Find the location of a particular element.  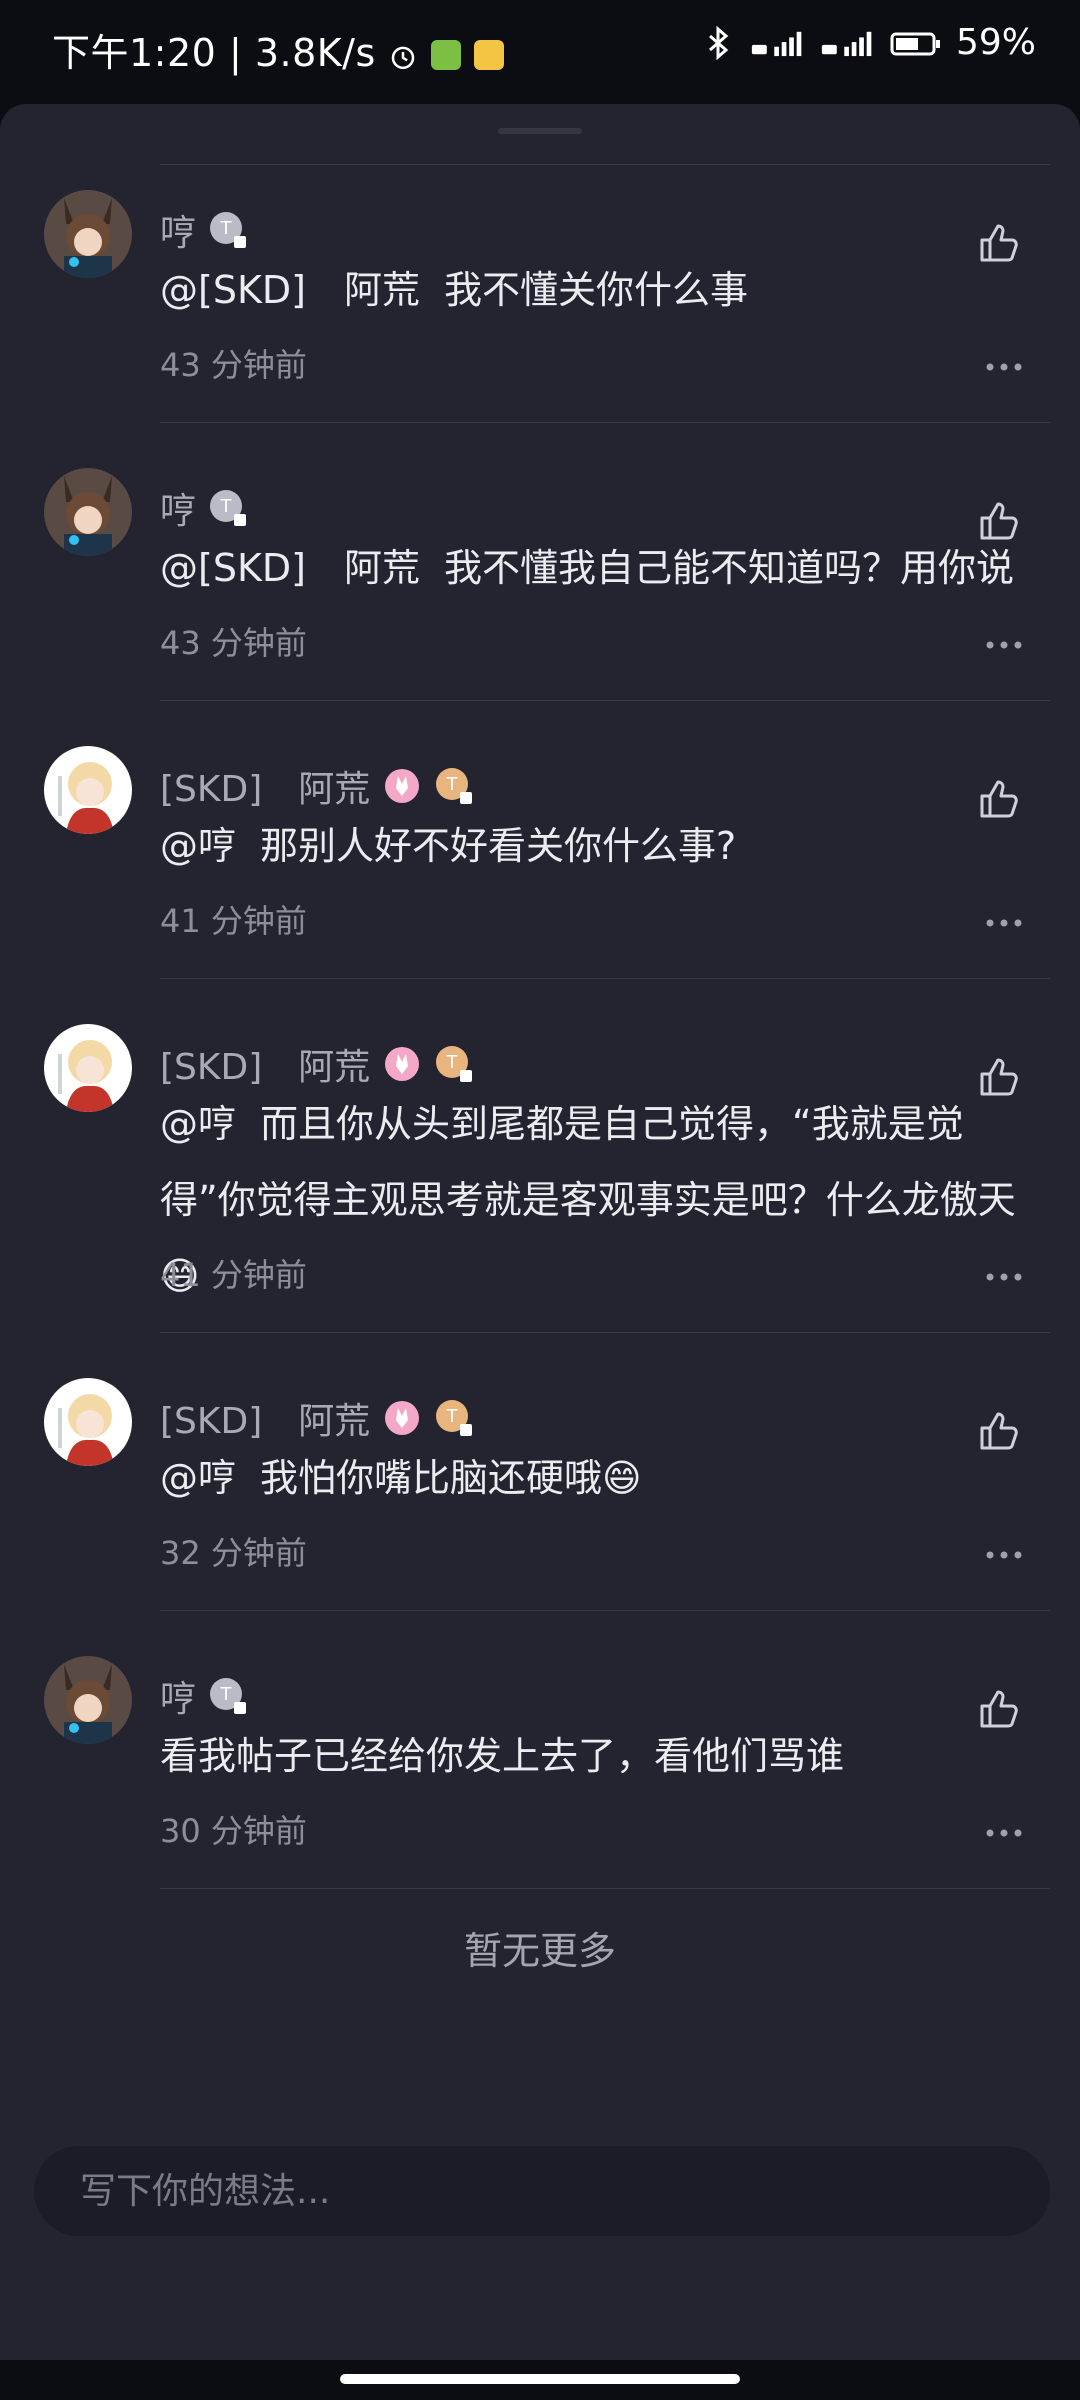

comment-text: 我不懂我自己能不知道吗？用你说 is located at coordinates (728, 568).